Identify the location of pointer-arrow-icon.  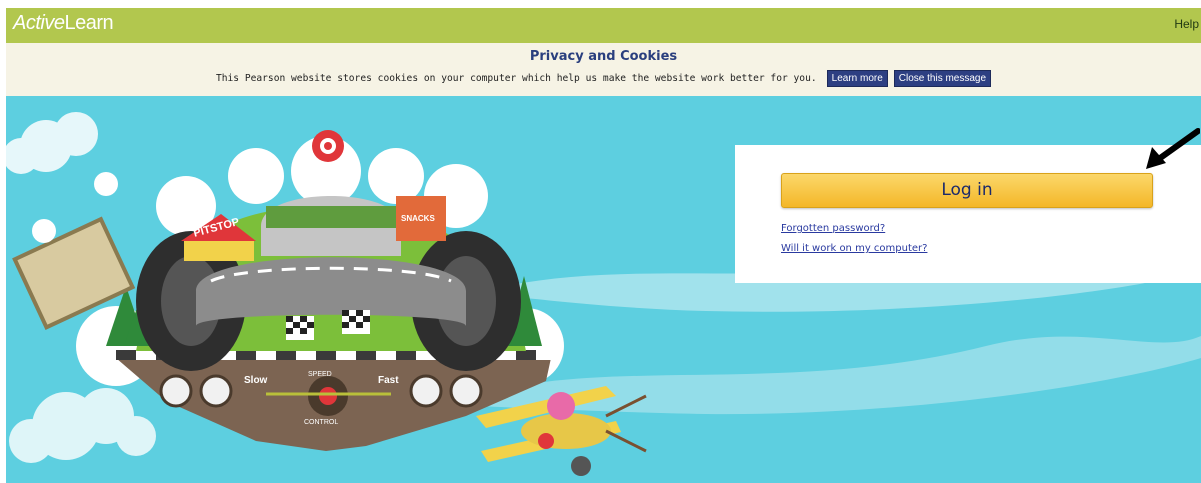
(1173, 148).